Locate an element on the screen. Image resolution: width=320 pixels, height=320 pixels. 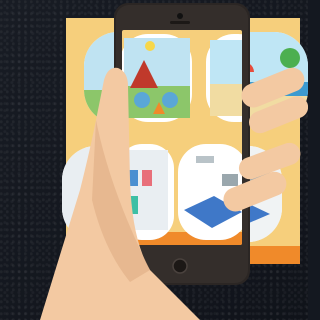
speaker-icon is located at coordinates (180, 22).